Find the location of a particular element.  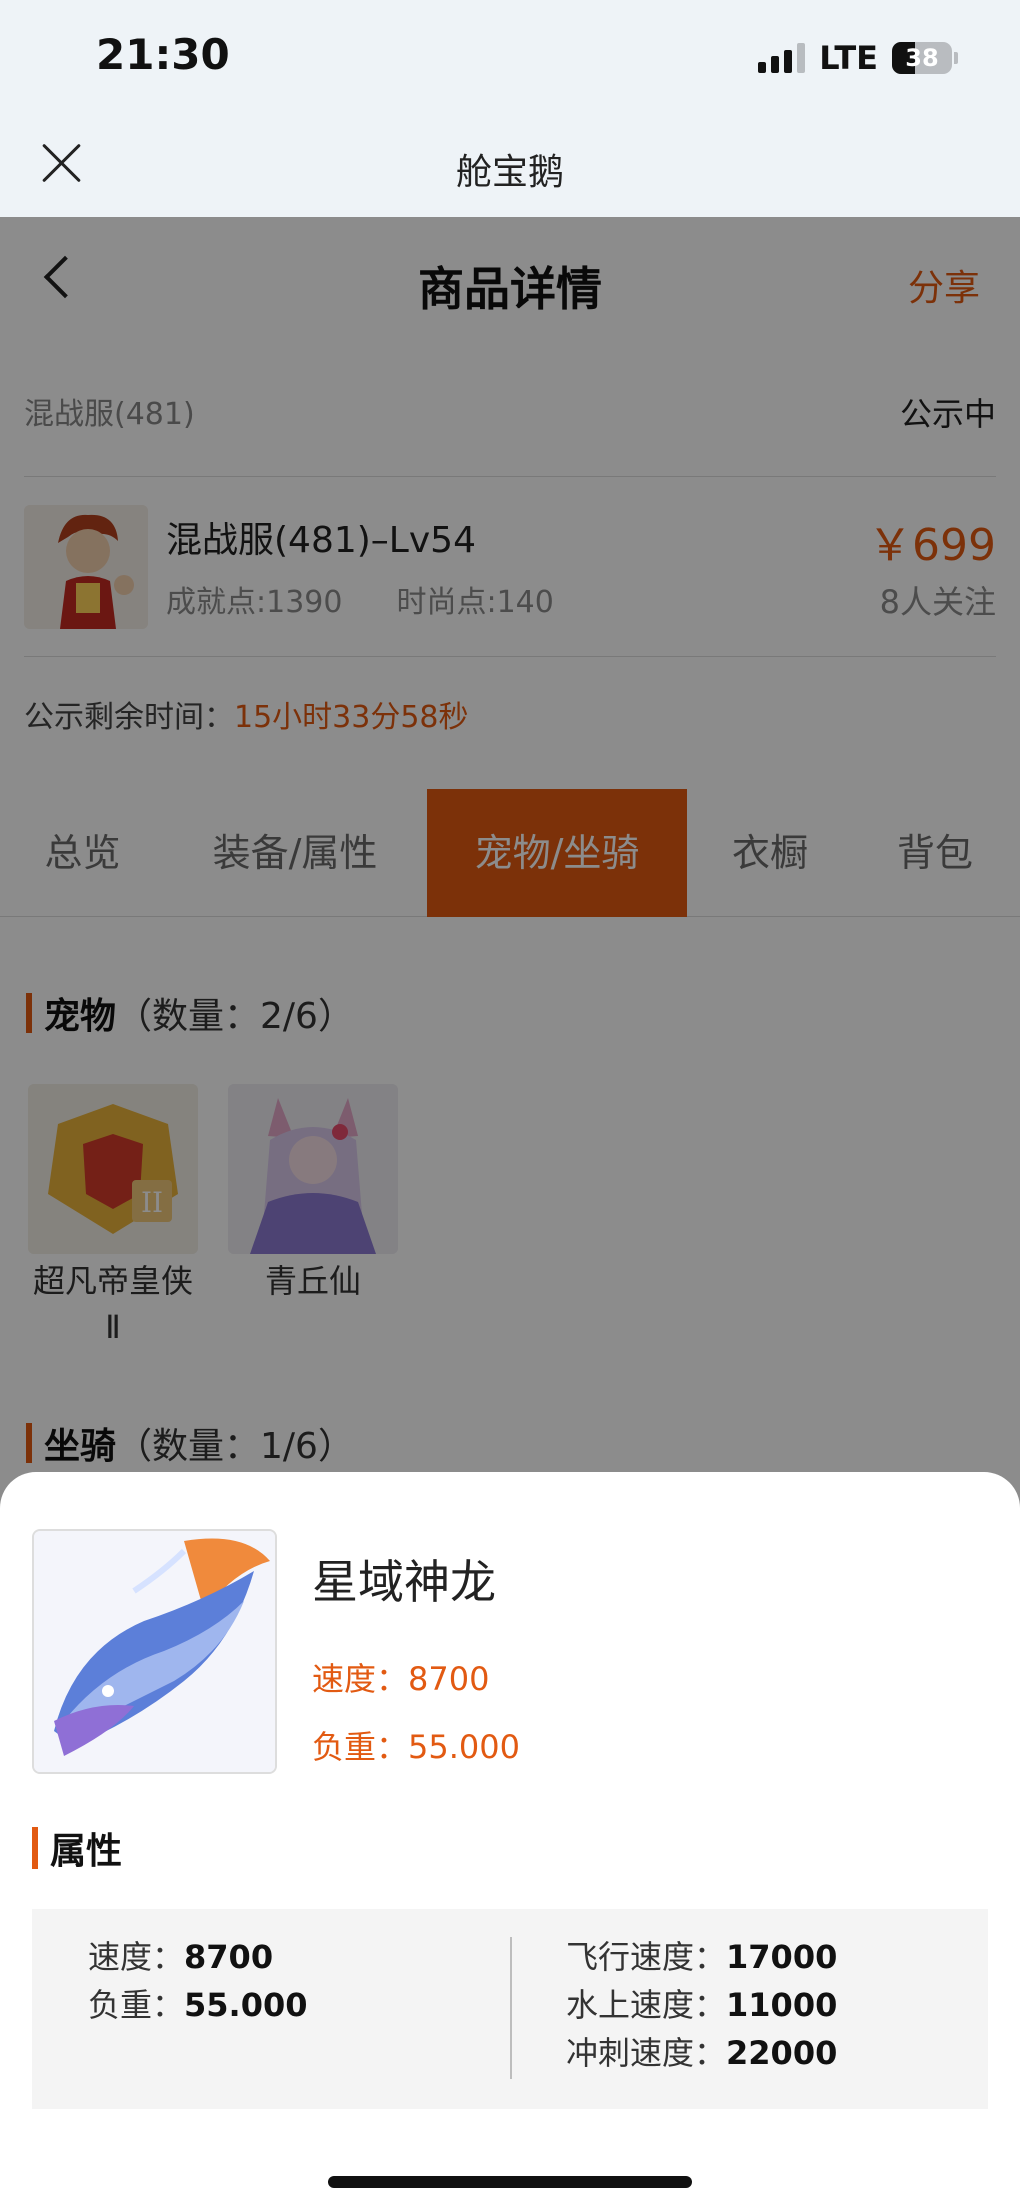

status-icons: LTE 38 is located at coordinates (858, 58).